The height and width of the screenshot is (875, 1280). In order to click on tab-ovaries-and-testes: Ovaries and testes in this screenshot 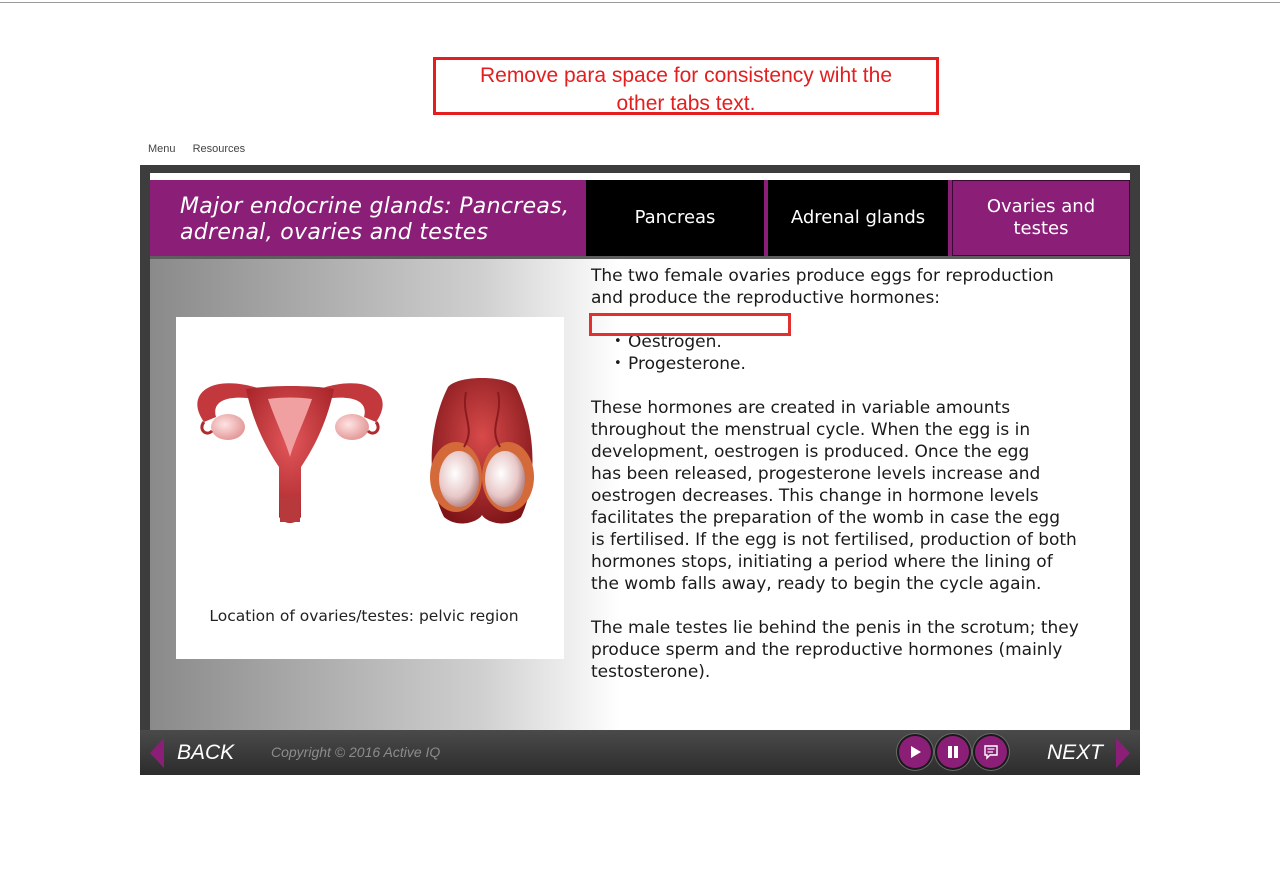, I will do `click(1041, 218)`.